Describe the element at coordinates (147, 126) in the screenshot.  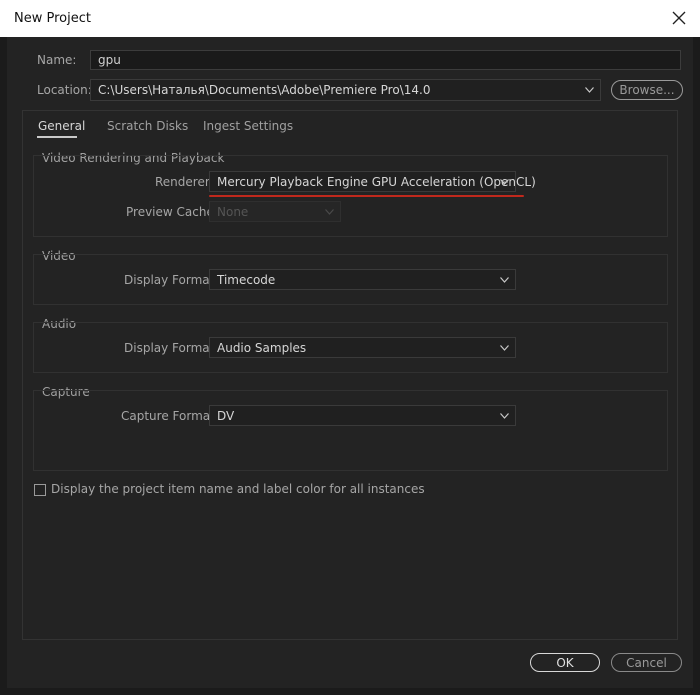
I see `tab-scratch-disks: Scratch Disks` at that location.